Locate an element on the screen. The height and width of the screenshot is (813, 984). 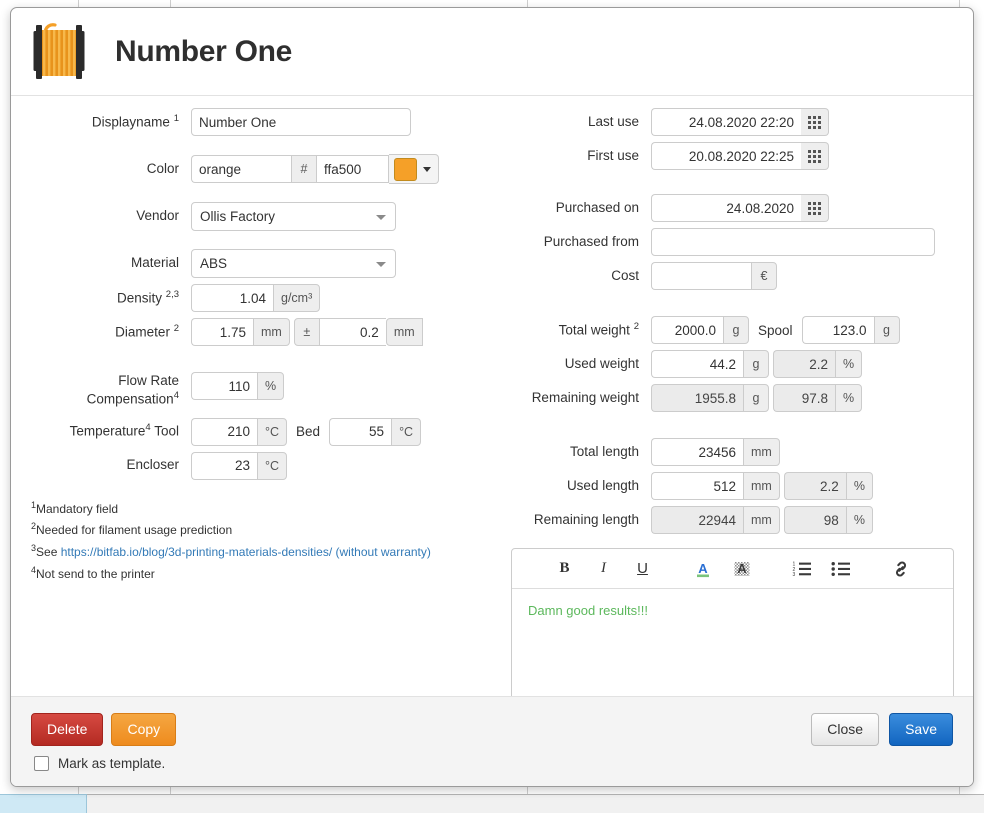
footer-left: Delete Copy Mark as template. is located at coordinates (104, 742).